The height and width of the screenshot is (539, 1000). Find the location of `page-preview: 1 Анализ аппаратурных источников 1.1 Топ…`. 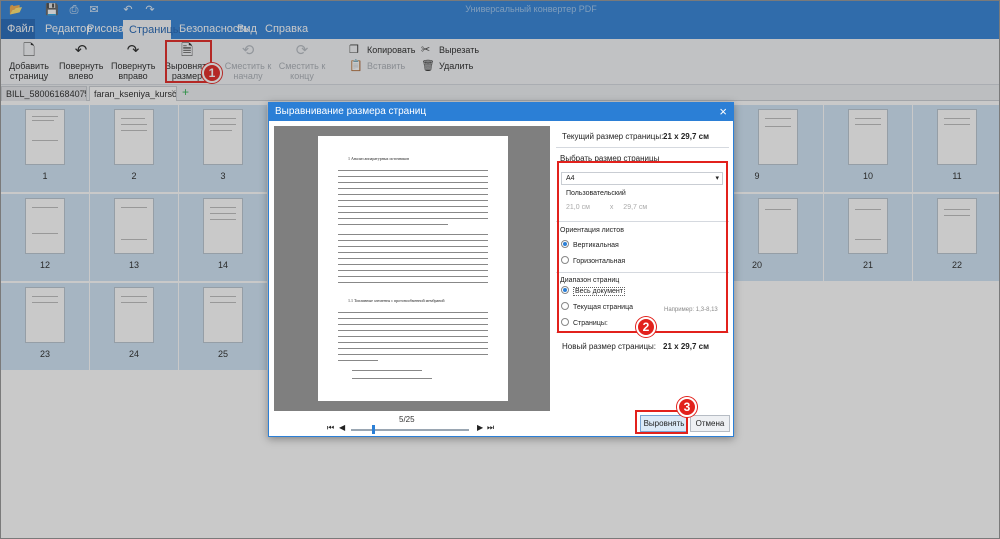

page-preview: 1 Анализ аппаратурных источников 1.1 Топ… is located at coordinates (412, 268).